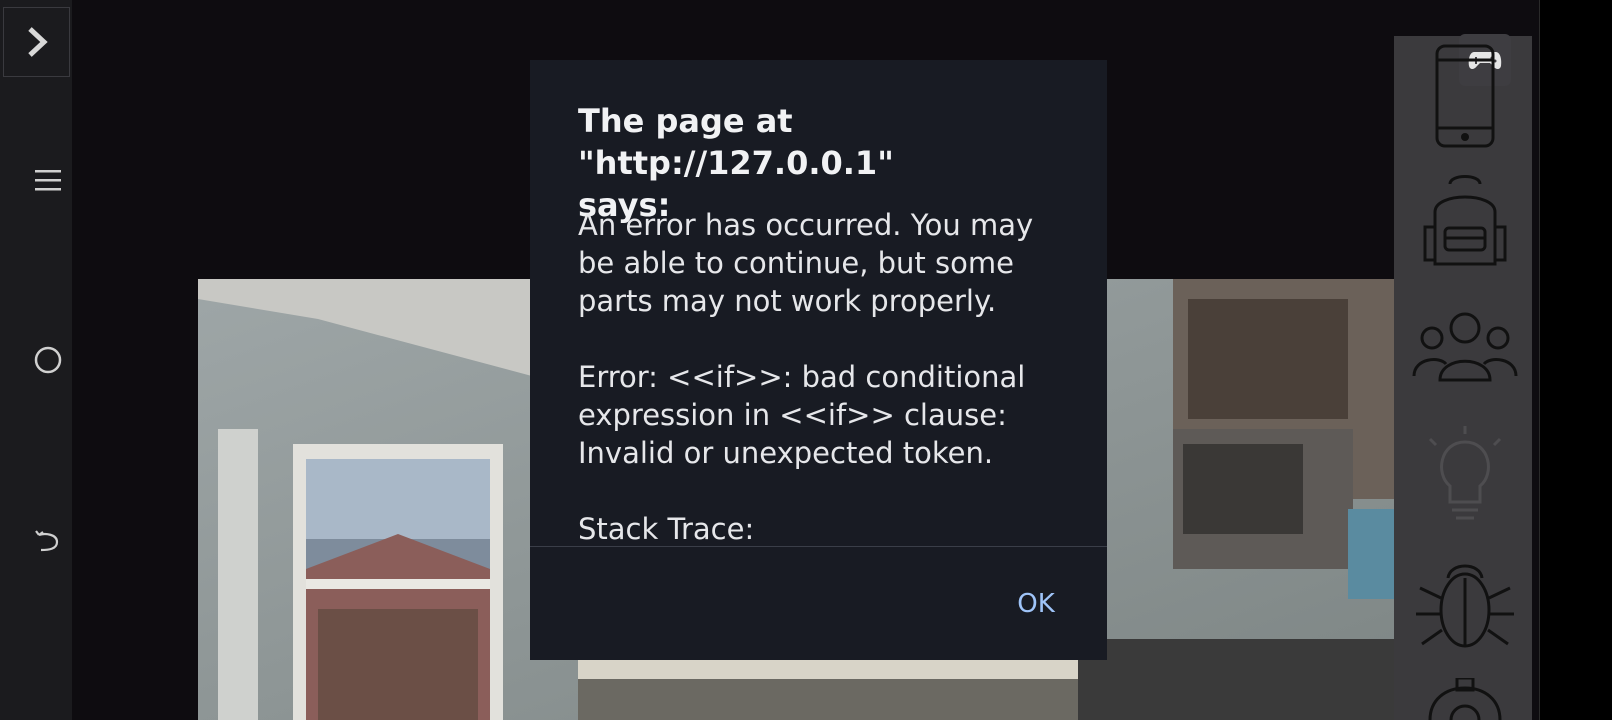 The image size is (1612, 720). I want to click on left-sidebar, so click(36, 360).